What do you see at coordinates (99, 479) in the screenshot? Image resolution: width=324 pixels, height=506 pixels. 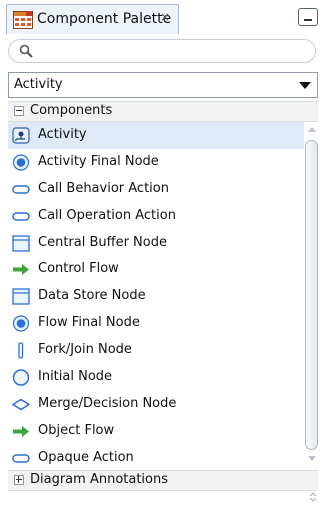 I see `section-diagram-annotations-label: Diagram Annotations` at bounding box center [99, 479].